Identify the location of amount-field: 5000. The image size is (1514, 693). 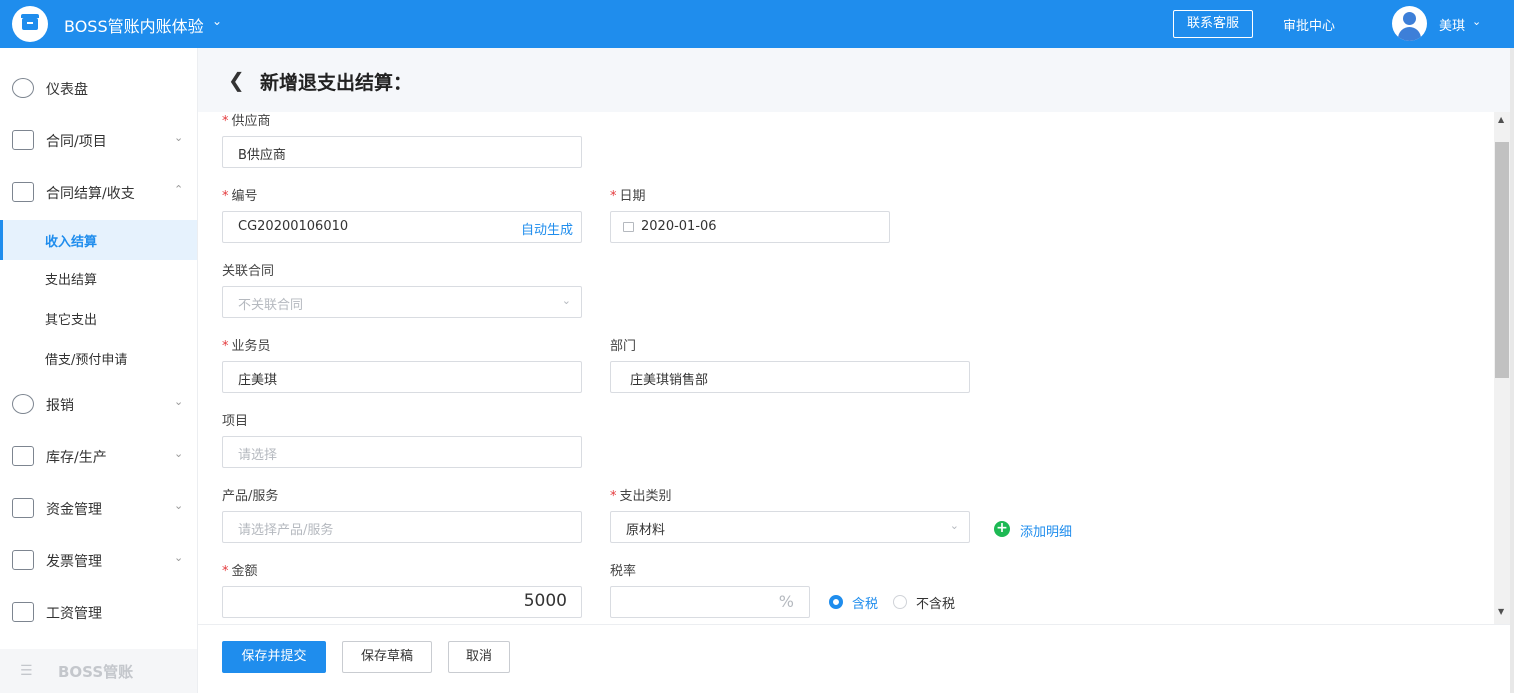
(402, 602).